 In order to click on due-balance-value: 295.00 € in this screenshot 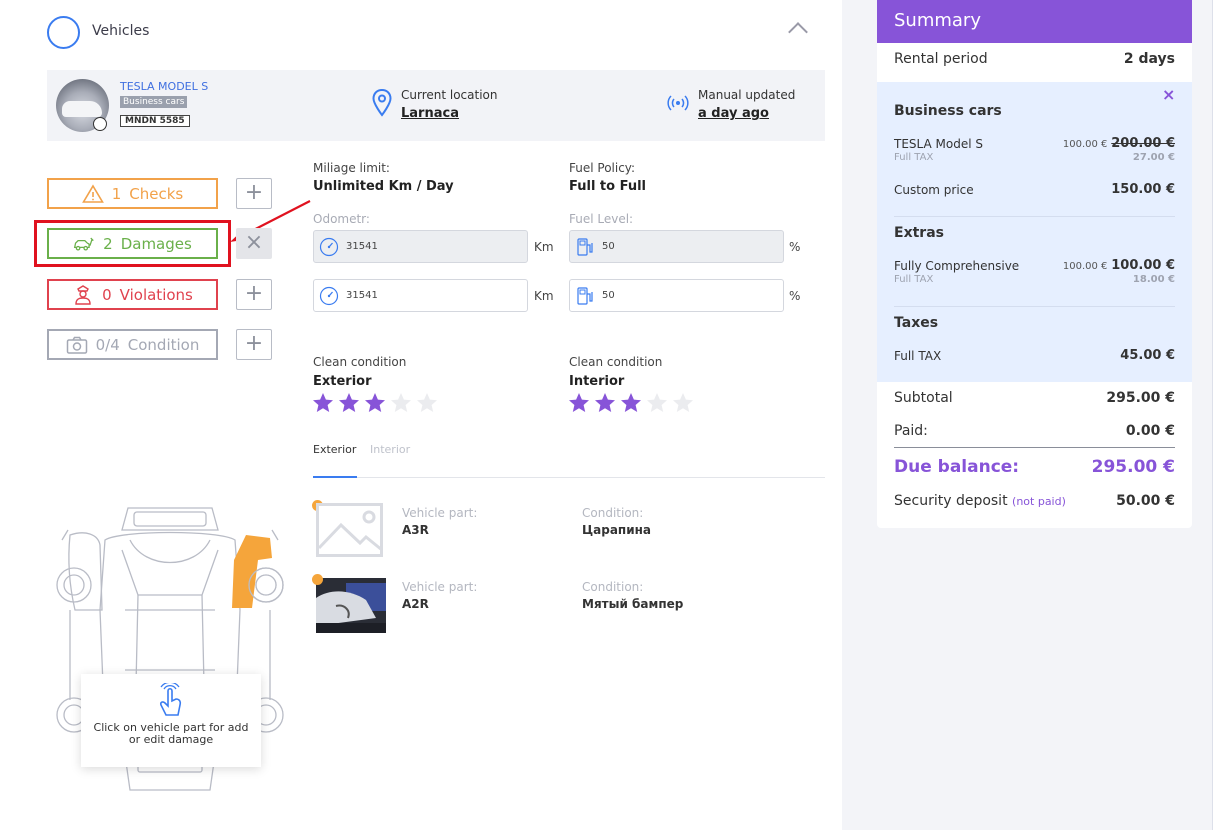, I will do `click(1133, 467)`.